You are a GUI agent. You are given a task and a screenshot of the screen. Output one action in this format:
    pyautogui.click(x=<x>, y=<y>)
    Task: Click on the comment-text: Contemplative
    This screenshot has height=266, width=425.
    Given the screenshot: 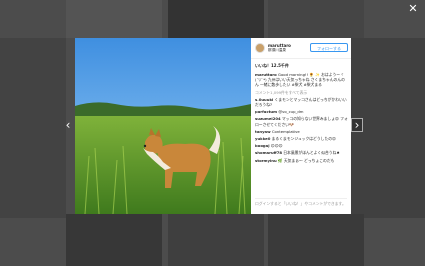 What is the action you would take?
    pyautogui.click(x=285, y=131)
    